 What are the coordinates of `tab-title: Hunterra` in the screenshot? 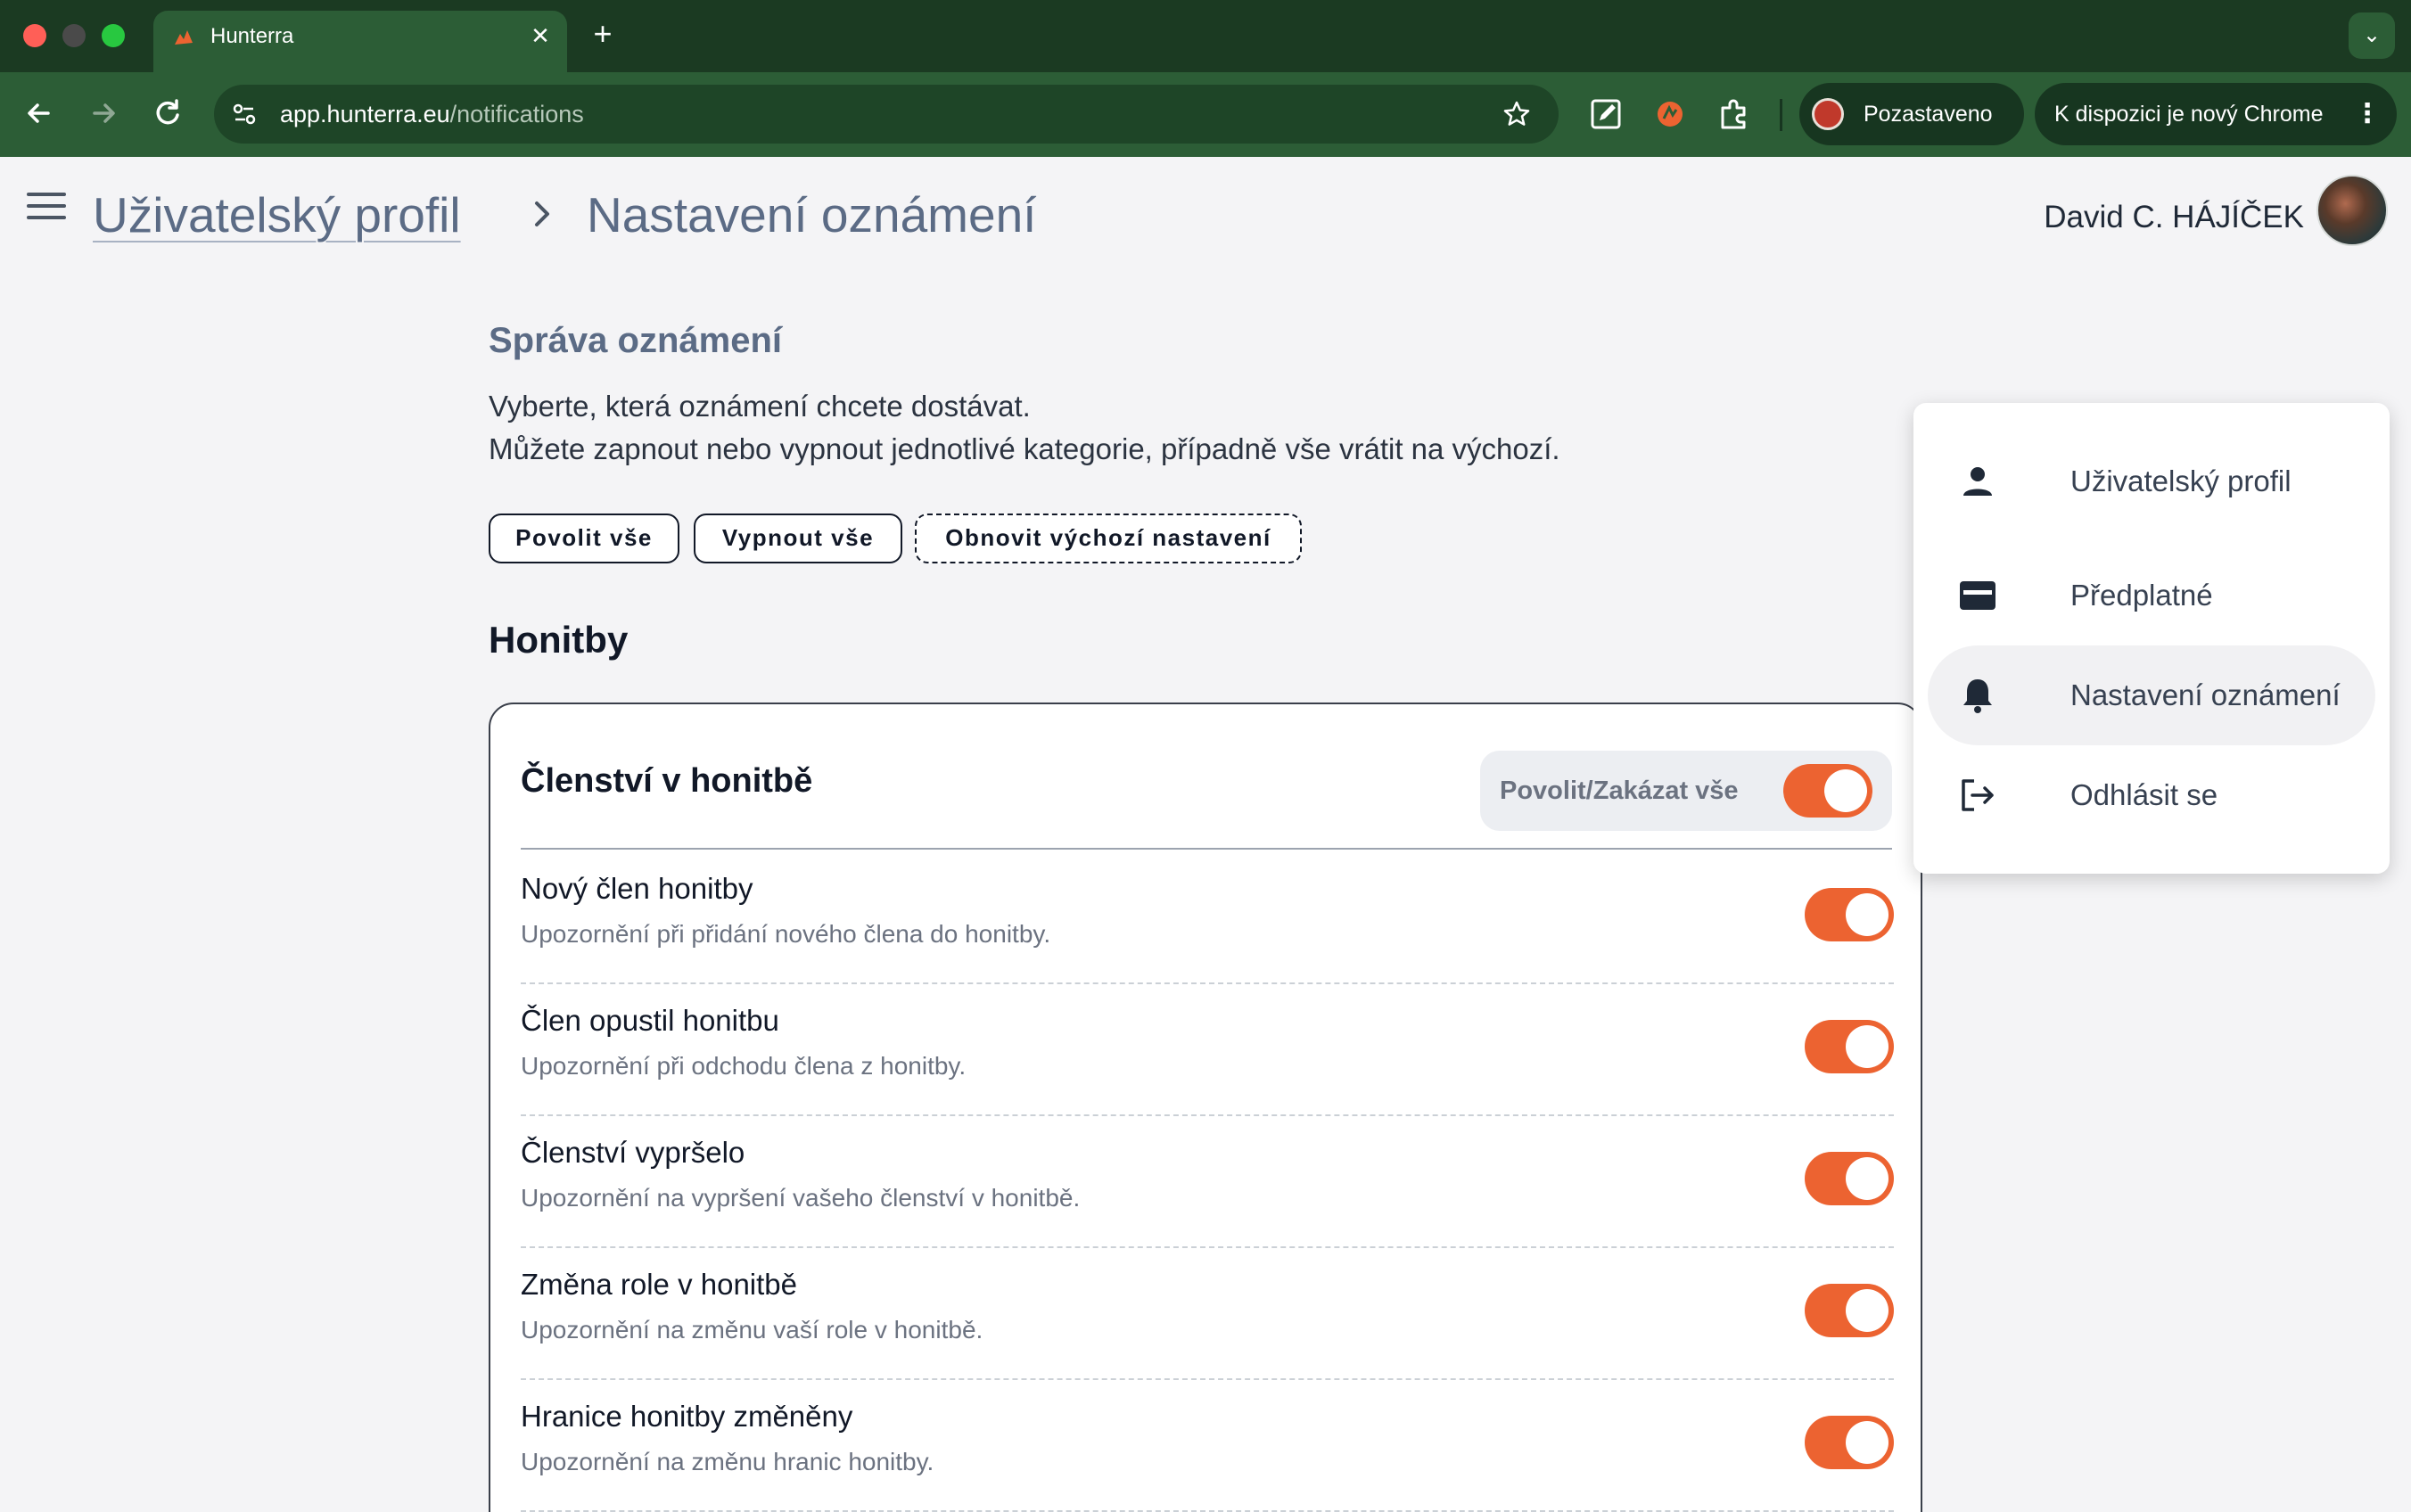 It's located at (252, 36).